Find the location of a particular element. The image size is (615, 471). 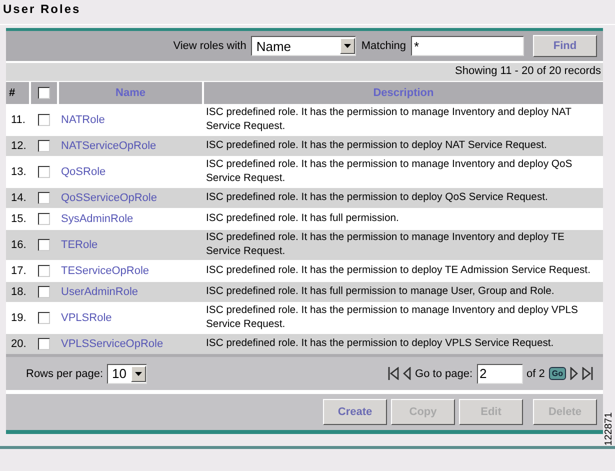

field-dropdown: Name is located at coordinates (303, 46).